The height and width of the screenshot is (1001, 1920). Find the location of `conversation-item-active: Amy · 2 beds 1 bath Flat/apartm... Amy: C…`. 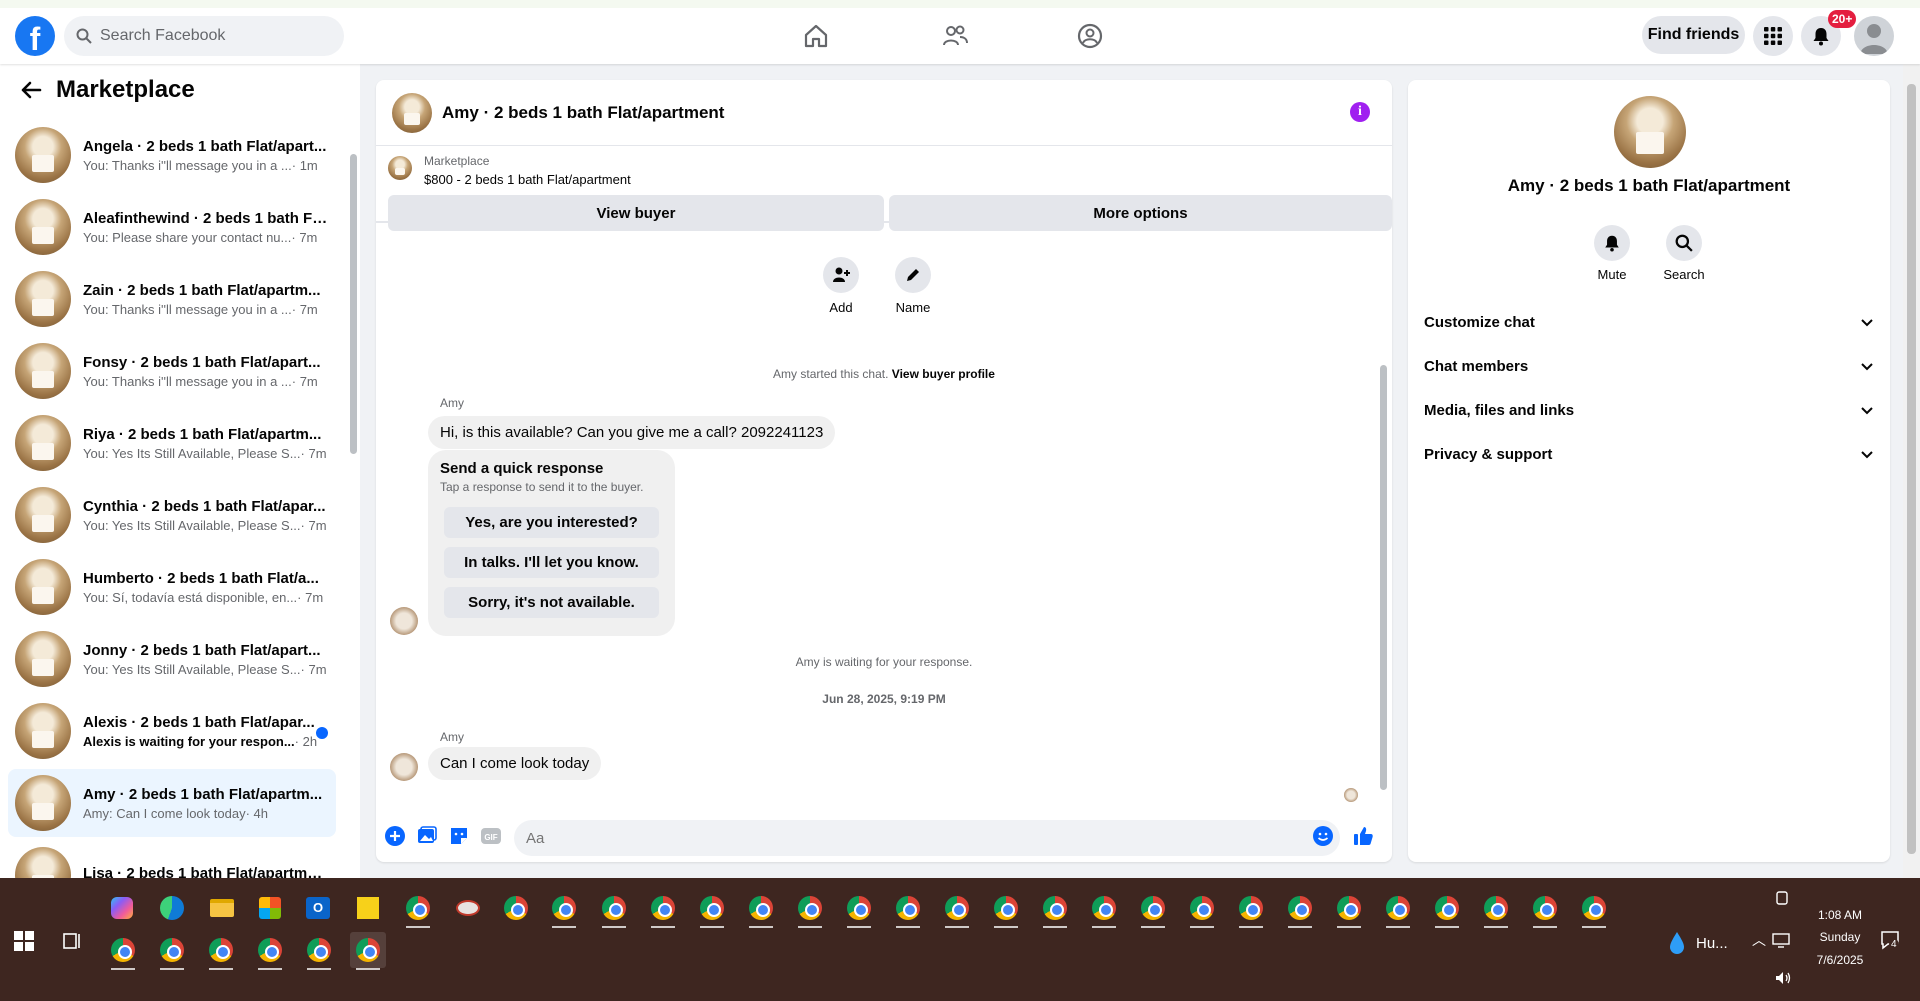

conversation-item-active: Amy · 2 beds 1 bath Flat/apartm... Amy: C… is located at coordinates (172, 803).